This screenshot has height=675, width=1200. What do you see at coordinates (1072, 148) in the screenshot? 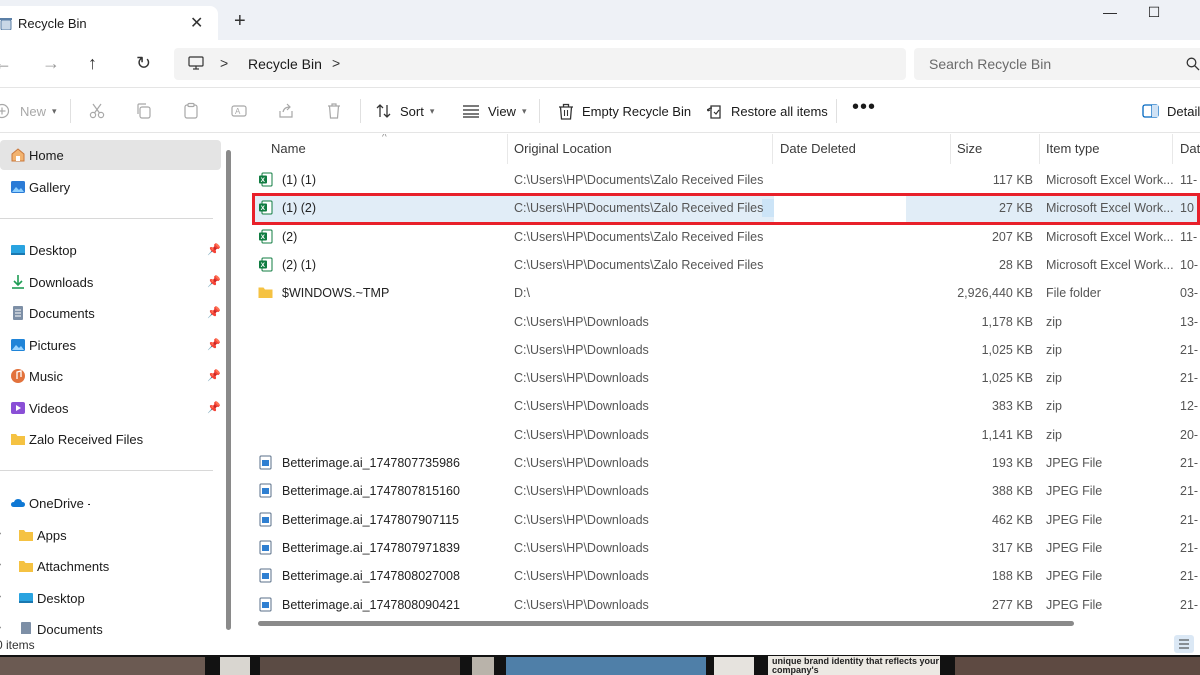
I see `column-item-type: Item type` at bounding box center [1072, 148].